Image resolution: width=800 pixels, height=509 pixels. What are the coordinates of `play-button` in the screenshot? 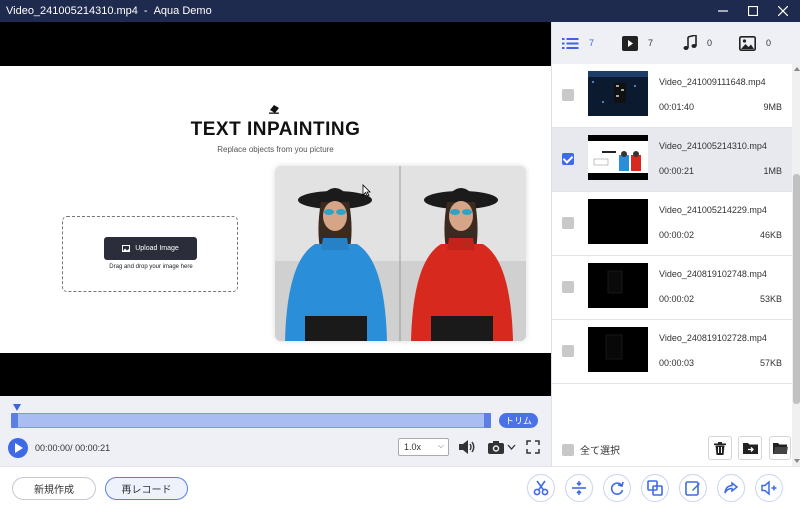 It's located at (18, 448).